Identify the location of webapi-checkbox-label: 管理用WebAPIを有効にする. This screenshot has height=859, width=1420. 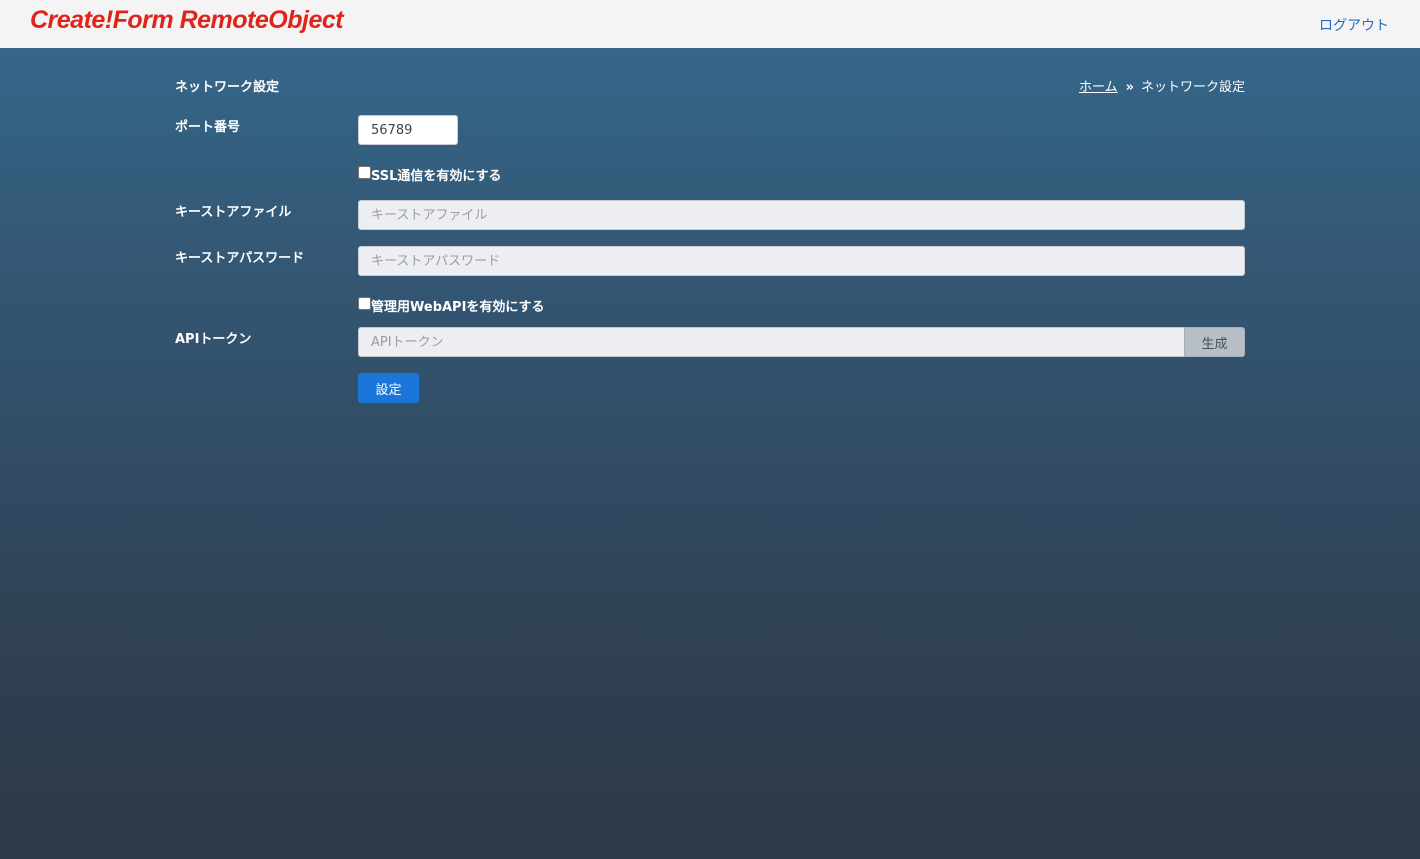
(458, 307).